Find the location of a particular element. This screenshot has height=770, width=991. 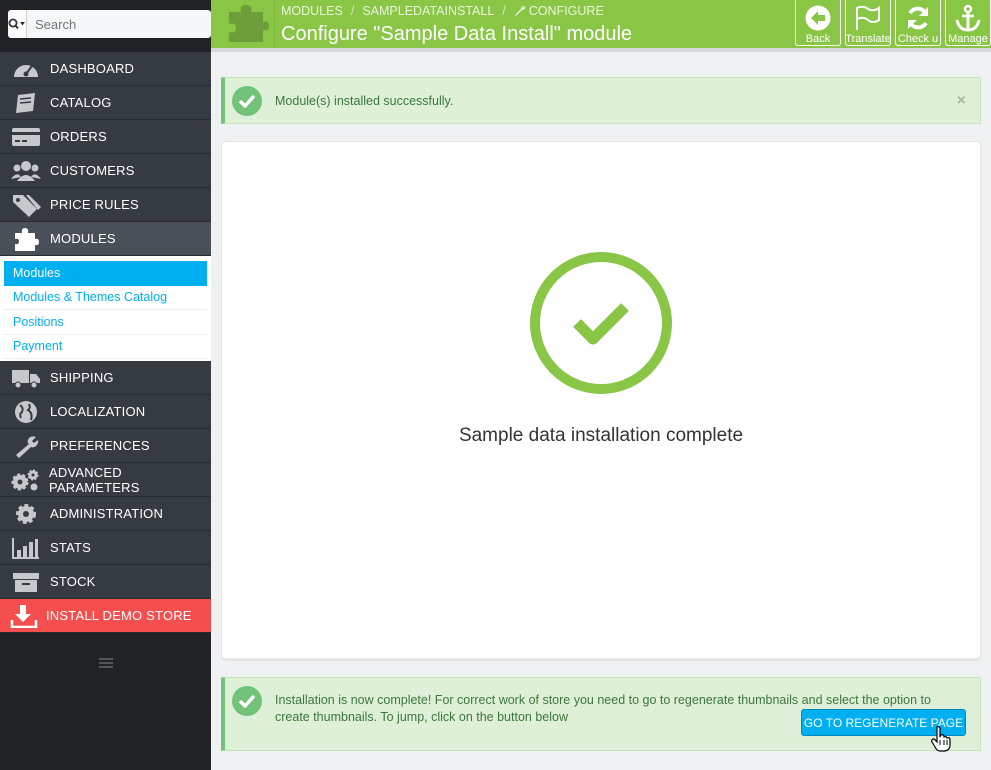

arrow-left-circle-icon is located at coordinates (818, 18).